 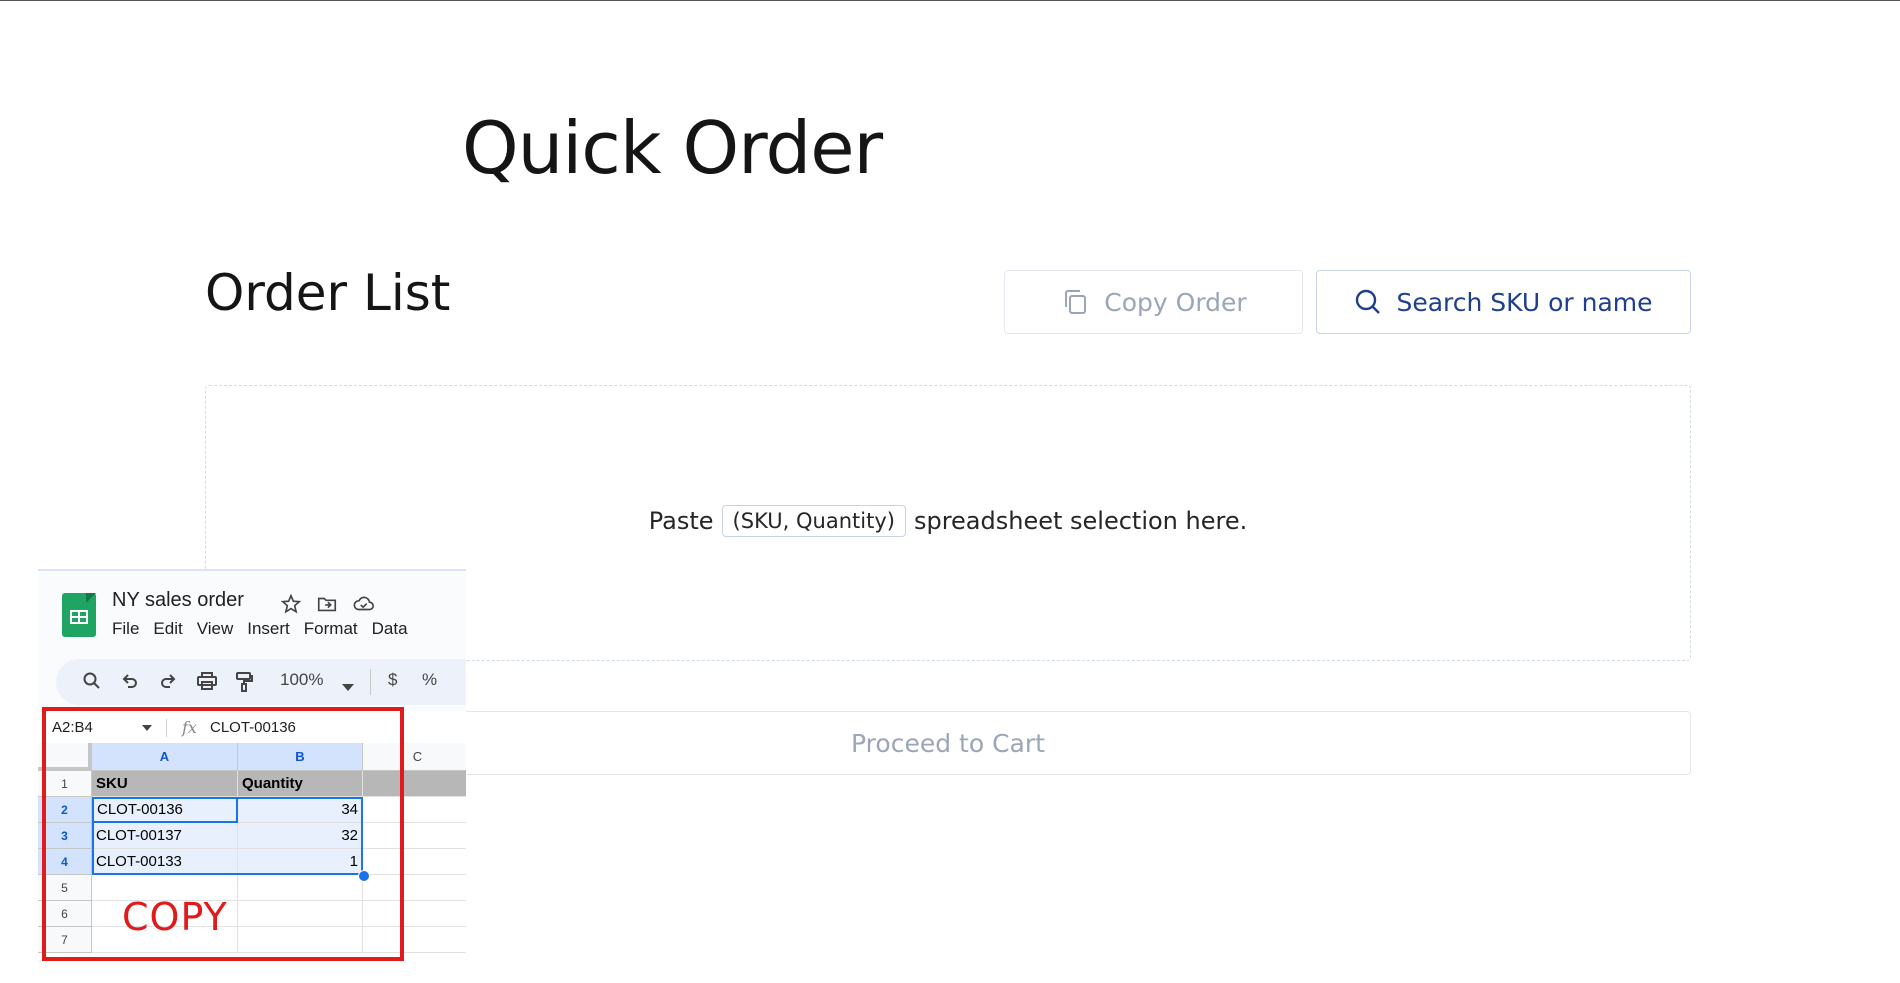 What do you see at coordinates (178, 600) in the screenshot?
I see `sheet-doc-title: NY sales order` at bounding box center [178, 600].